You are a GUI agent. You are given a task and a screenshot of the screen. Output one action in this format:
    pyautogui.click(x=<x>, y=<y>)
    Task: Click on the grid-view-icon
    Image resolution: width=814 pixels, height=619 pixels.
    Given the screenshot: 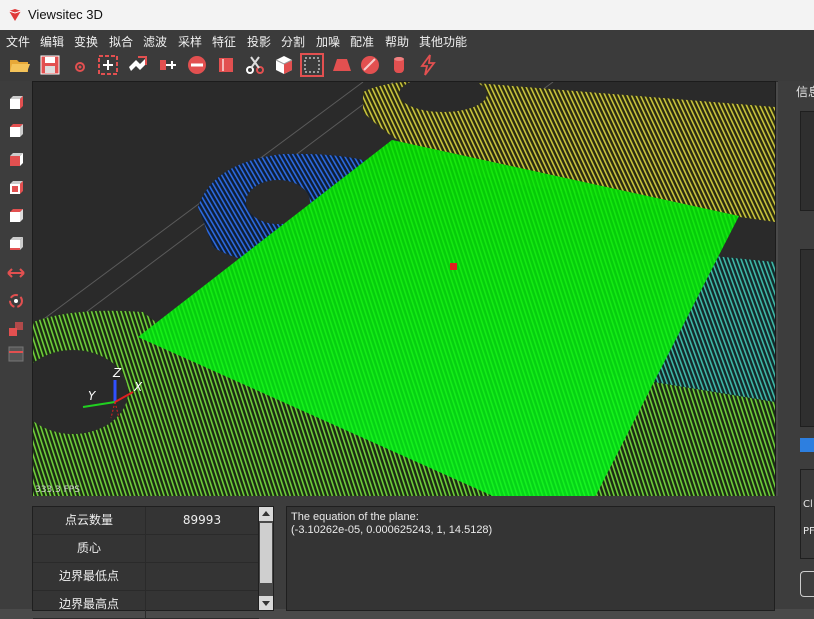 What is the action you would take?
    pyautogui.click(x=16, y=354)
    